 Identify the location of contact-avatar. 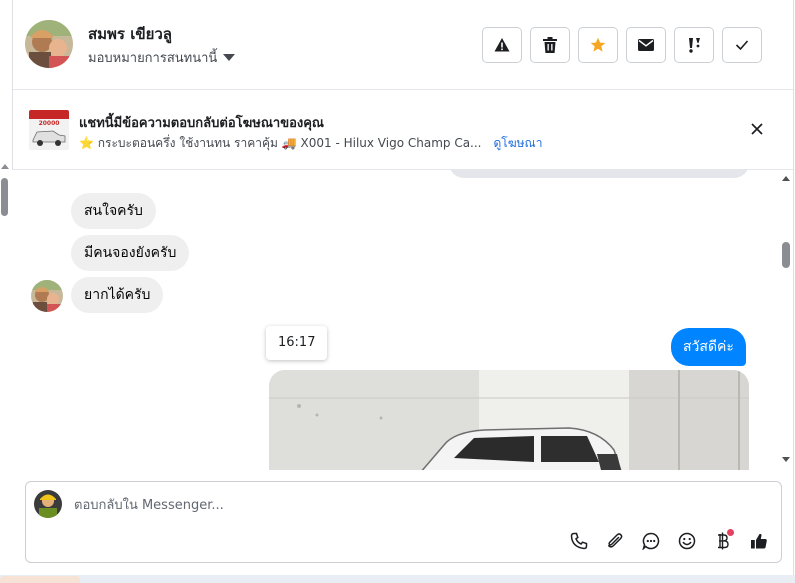
(49, 44).